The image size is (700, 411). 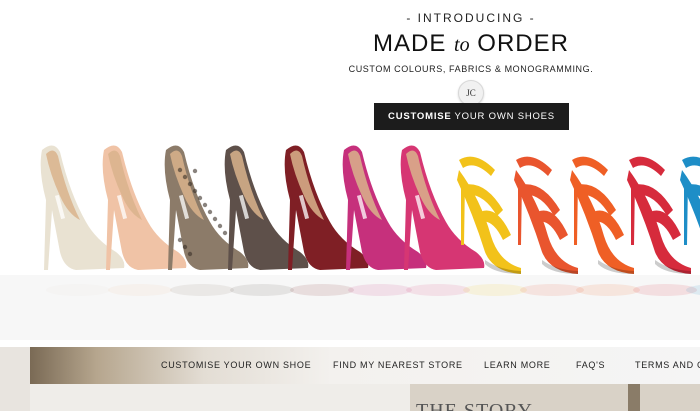 What do you see at coordinates (523, 43) in the screenshot?
I see `title-order: ORDER` at bounding box center [523, 43].